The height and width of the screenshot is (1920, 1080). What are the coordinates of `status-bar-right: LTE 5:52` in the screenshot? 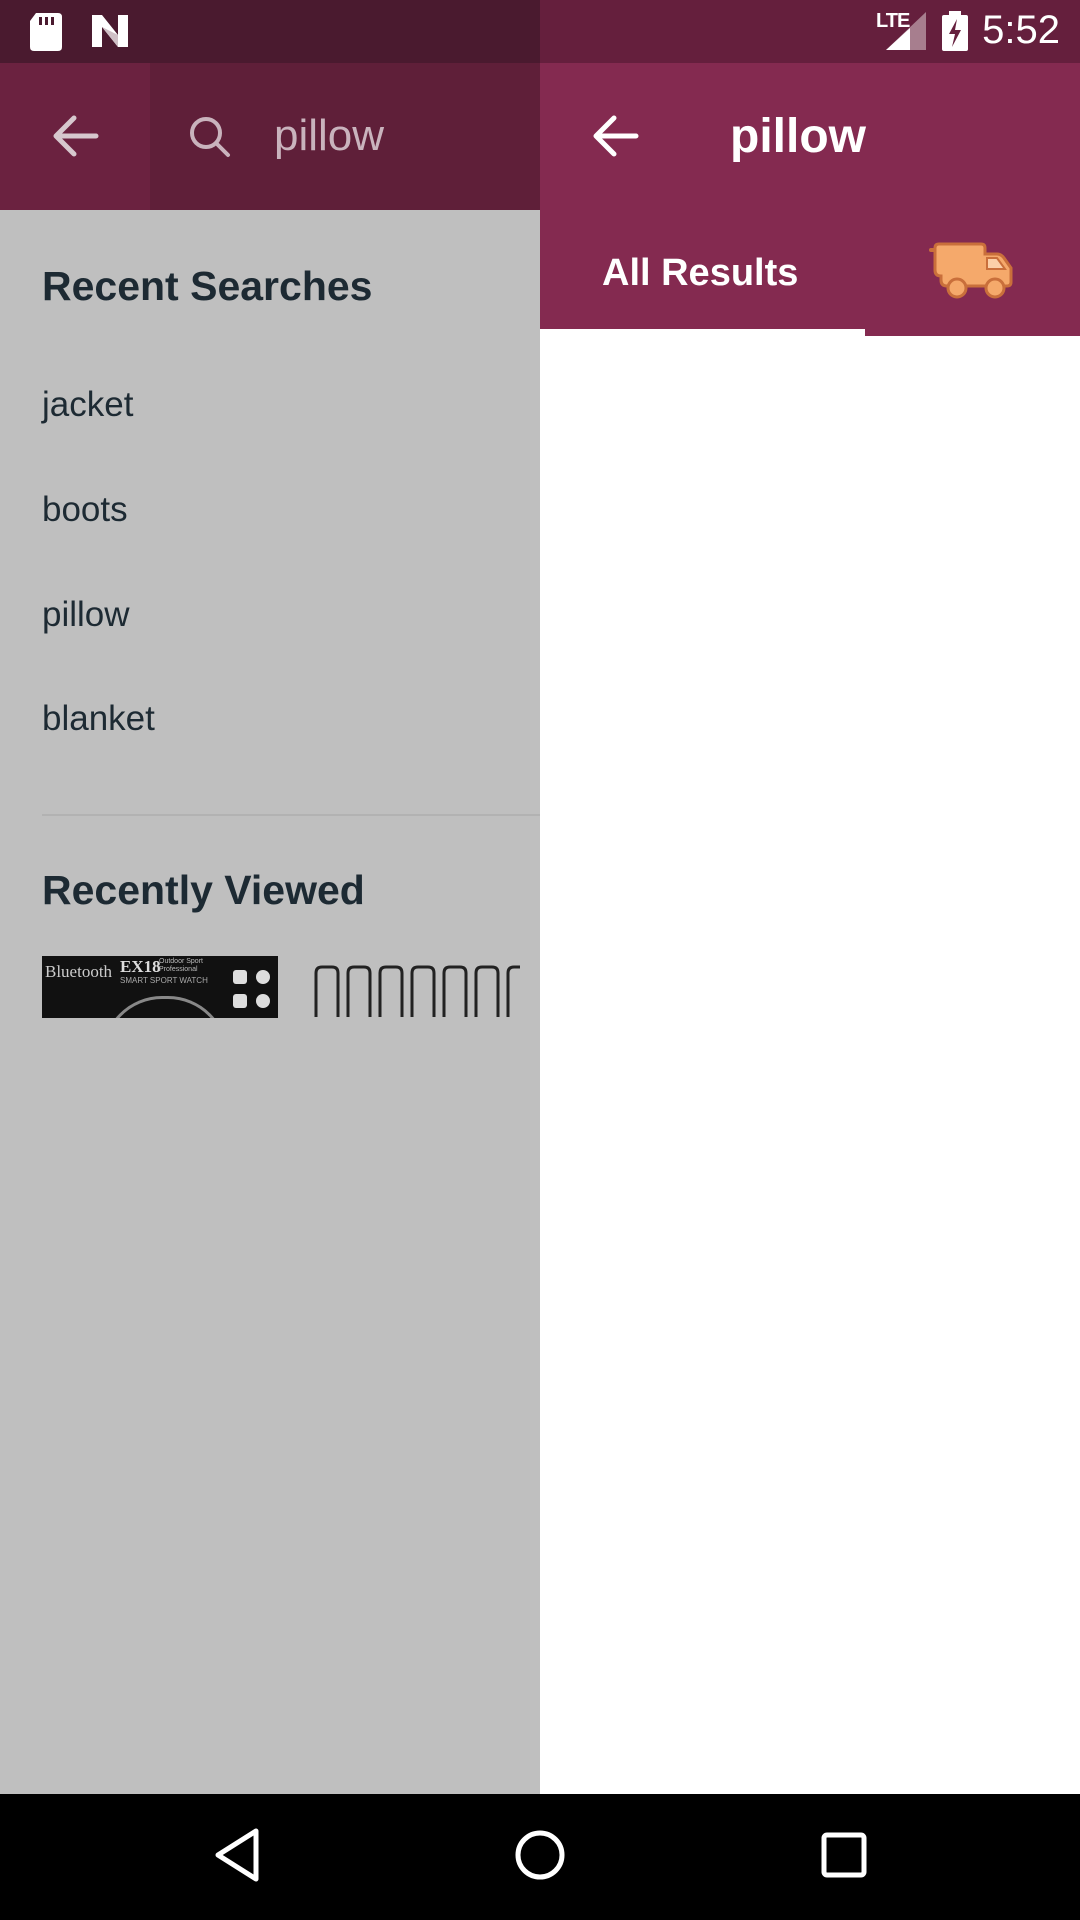 It's located at (810, 31).